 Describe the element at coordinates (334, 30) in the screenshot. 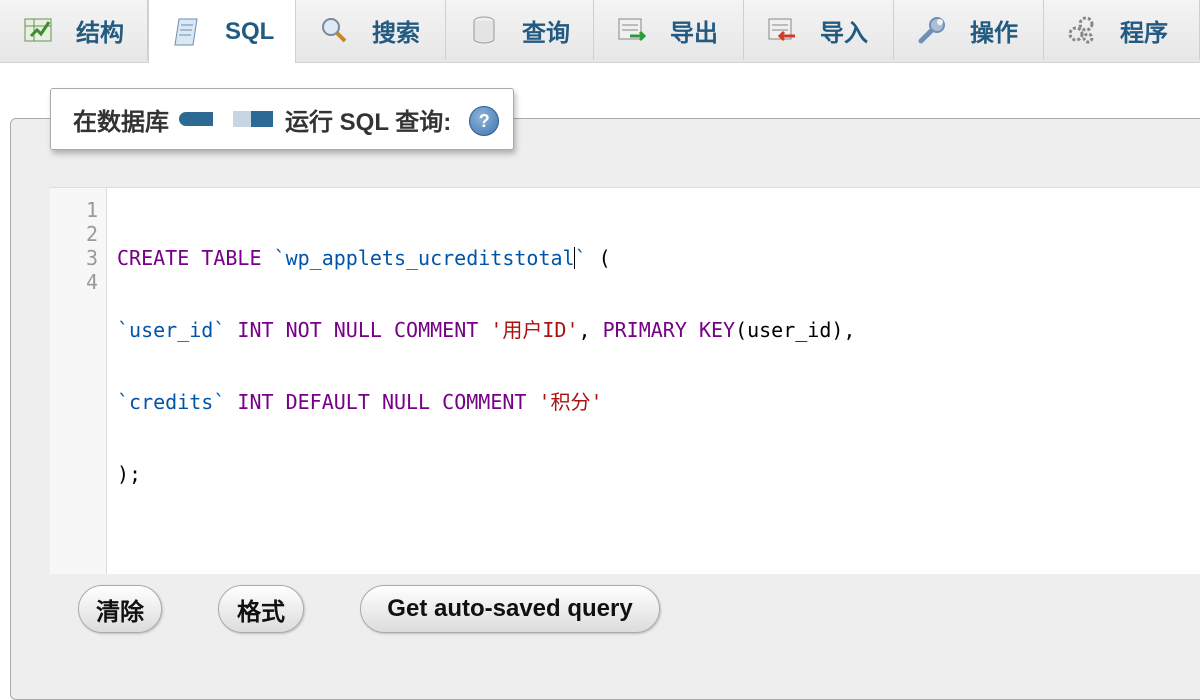

I see `search-icon` at that location.